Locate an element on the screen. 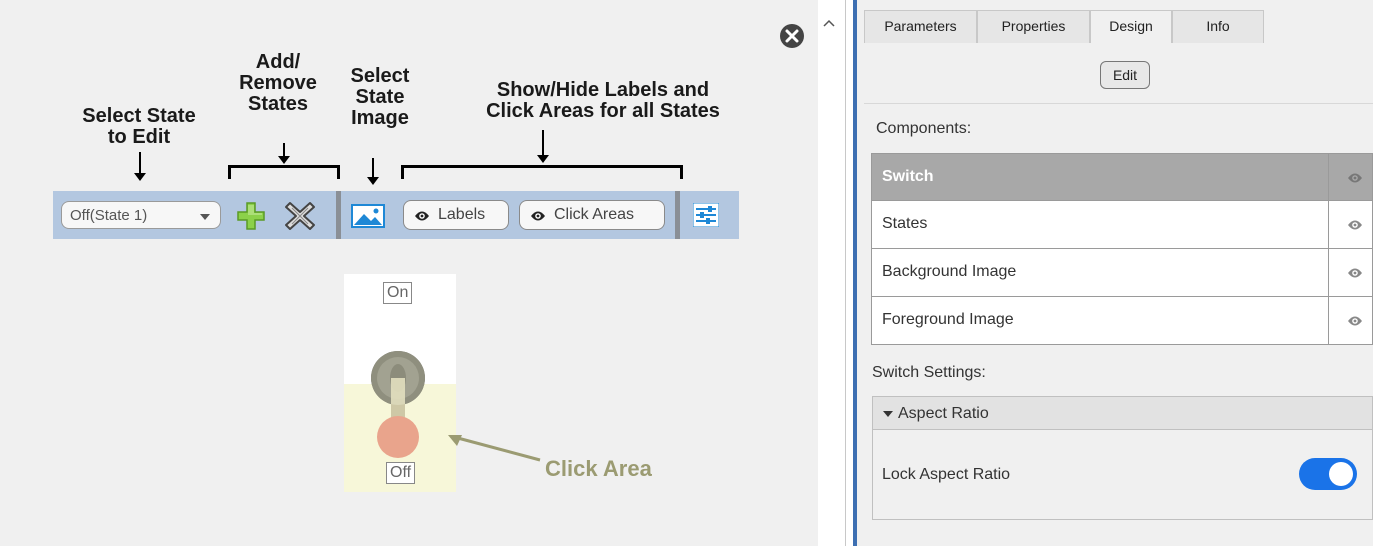 Image resolution: width=1373 pixels, height=546 pixels. divider is located at coordinates (1118, 103).